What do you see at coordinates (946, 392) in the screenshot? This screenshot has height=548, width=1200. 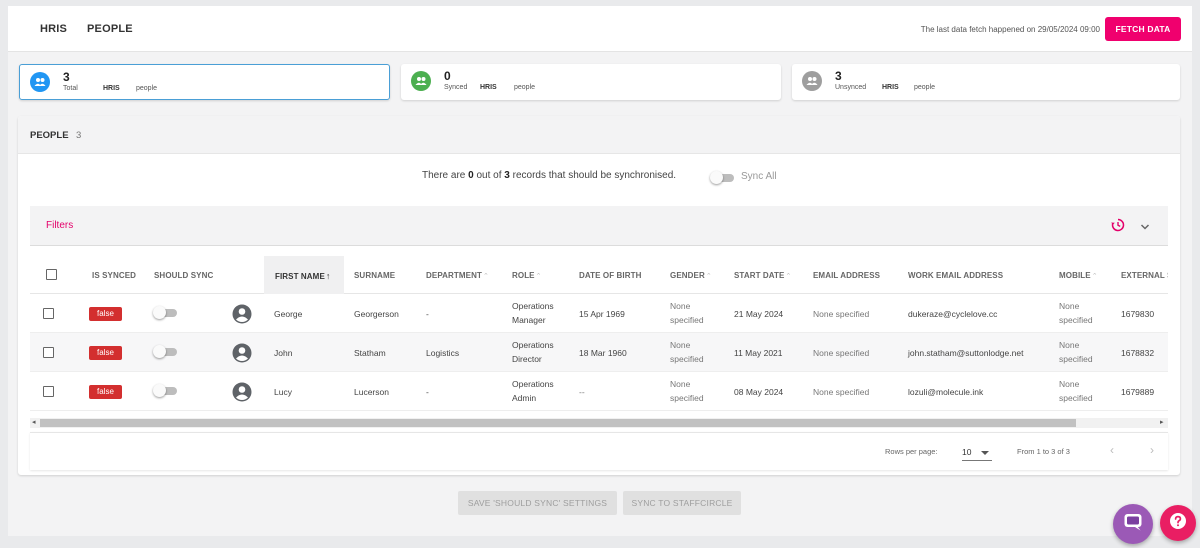 I see `work-email: lozuli@molecule.ink` at bounding box center [946, 392].